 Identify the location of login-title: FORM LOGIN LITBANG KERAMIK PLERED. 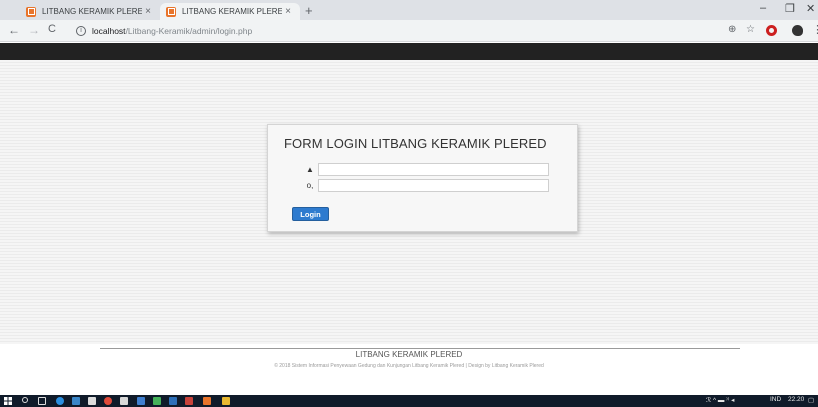
(415, 143).